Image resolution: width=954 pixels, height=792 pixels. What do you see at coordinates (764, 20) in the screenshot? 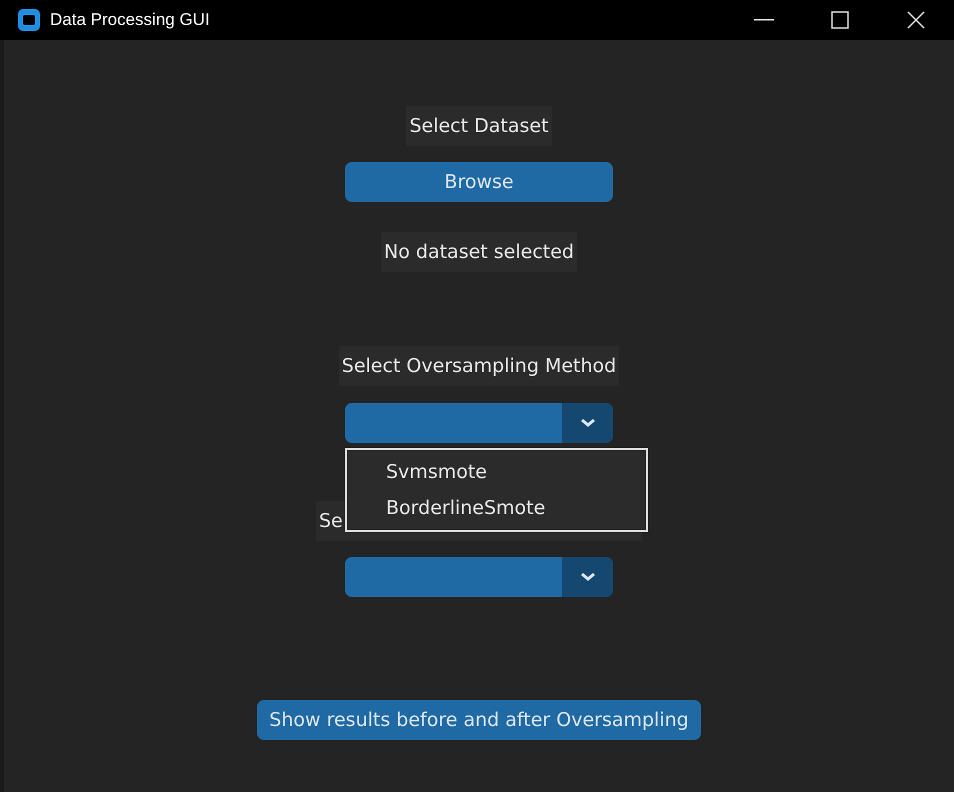
I see `minimize-icon` at bounding box center [764, 20].